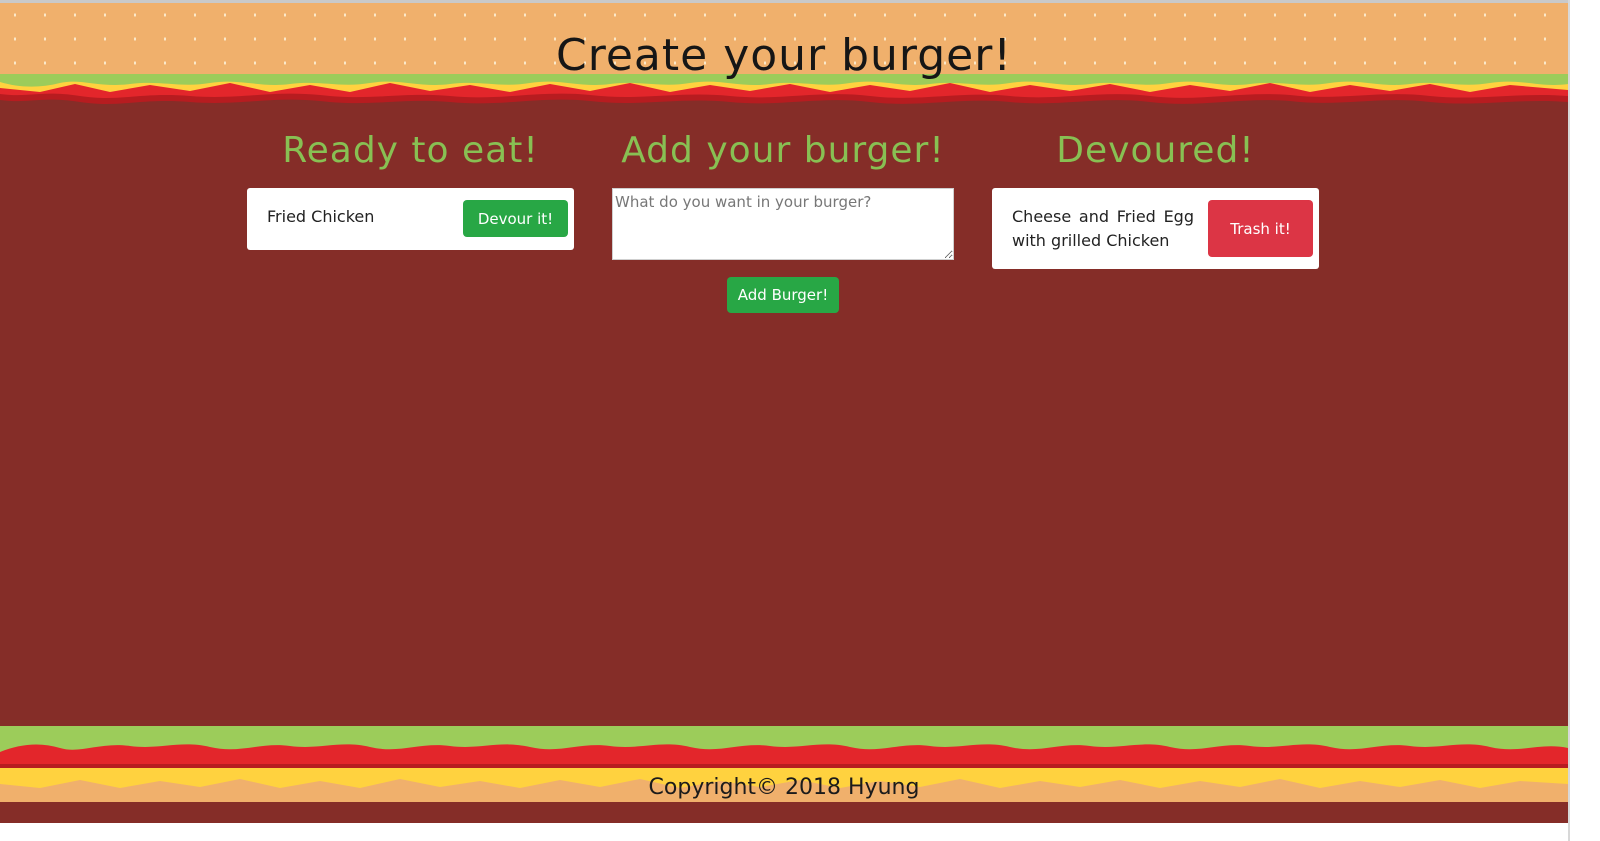 This screenshot has width=1600, height=841. What do you see at coordinates (1584, 420) in the screenshot?
I see `window-right-edge` at bounding box center [1584, 420].